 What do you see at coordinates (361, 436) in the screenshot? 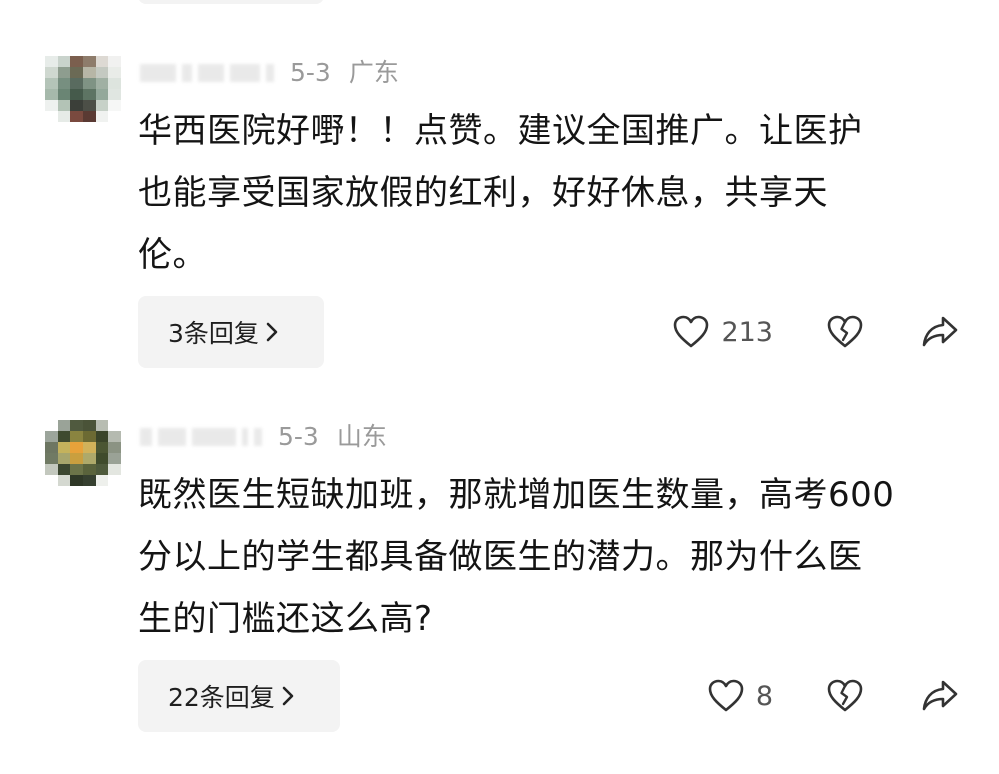
I see `comment-region: 山东` at bounding box center [361, 436].